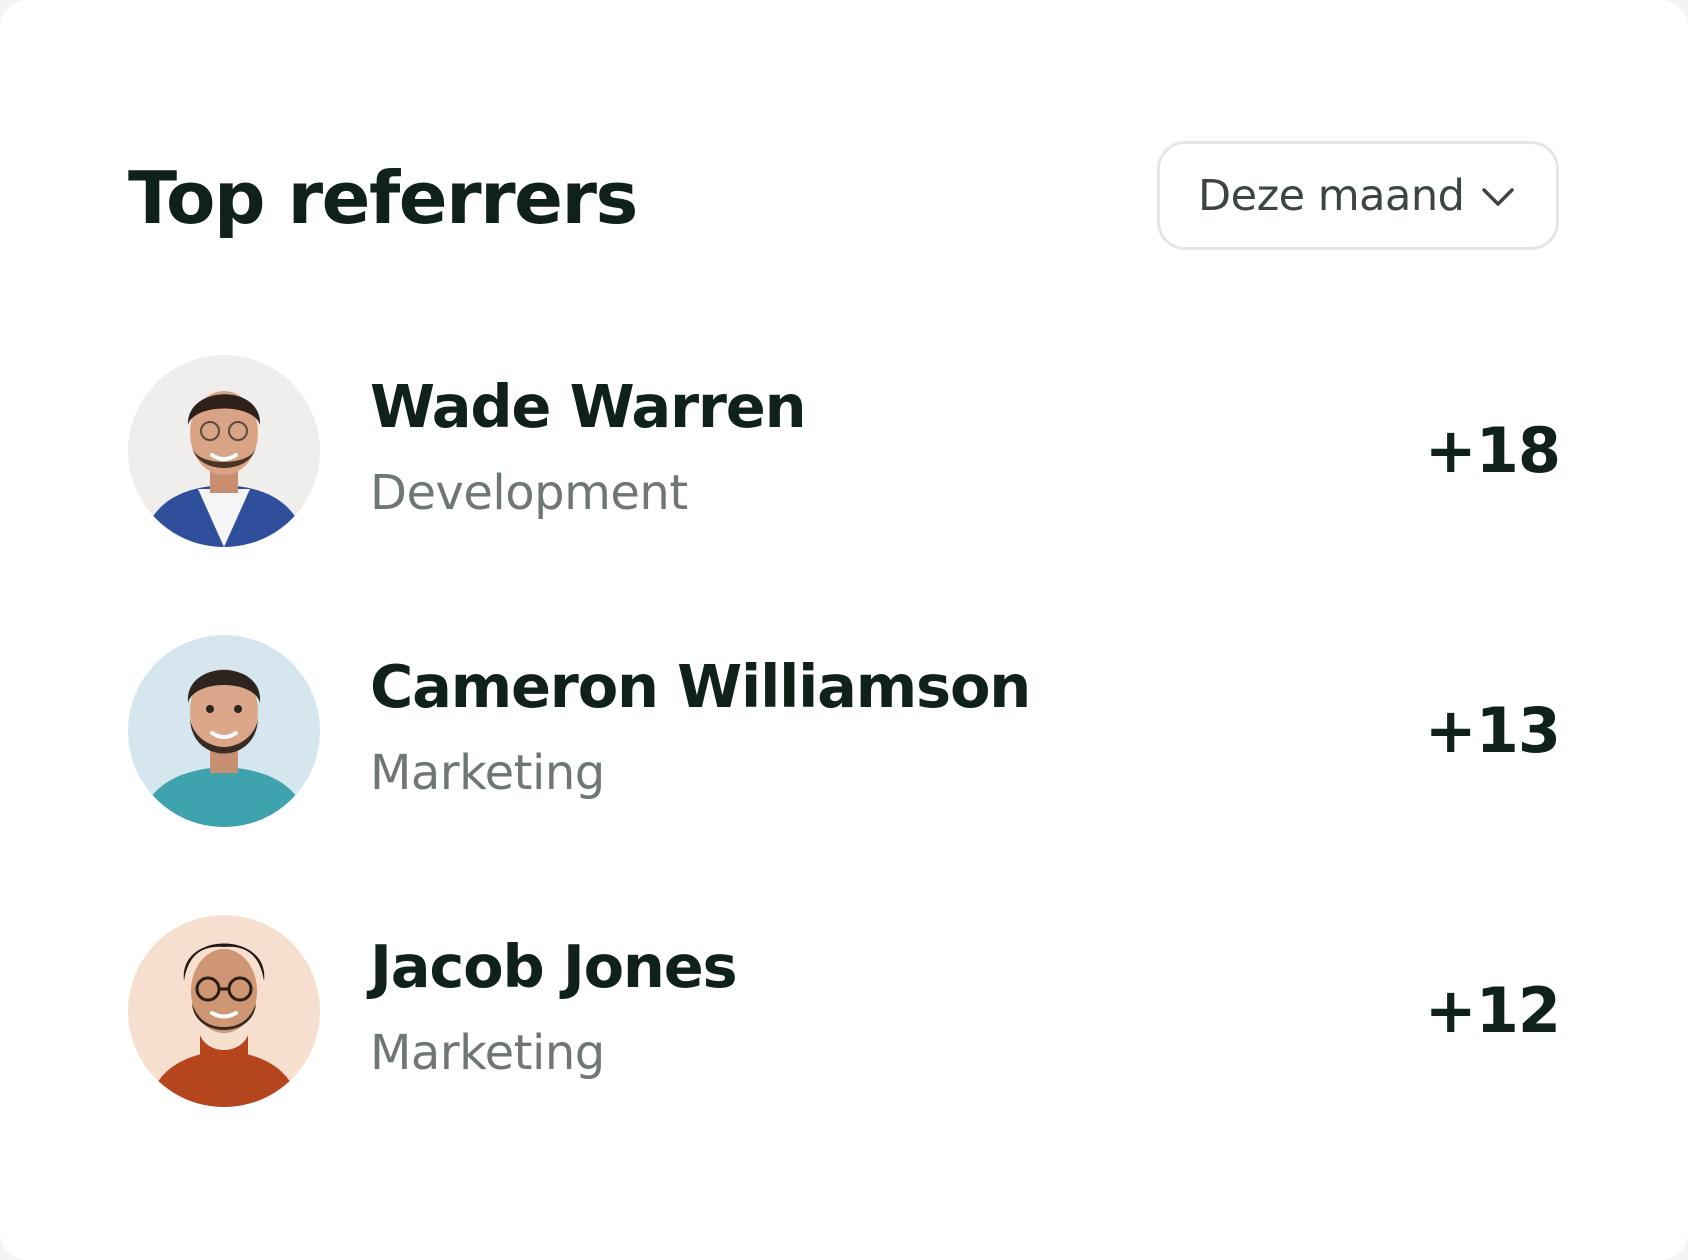 The image size is (1688, 1260). I want to click on chevron-down-icon, so click(1498, 197).